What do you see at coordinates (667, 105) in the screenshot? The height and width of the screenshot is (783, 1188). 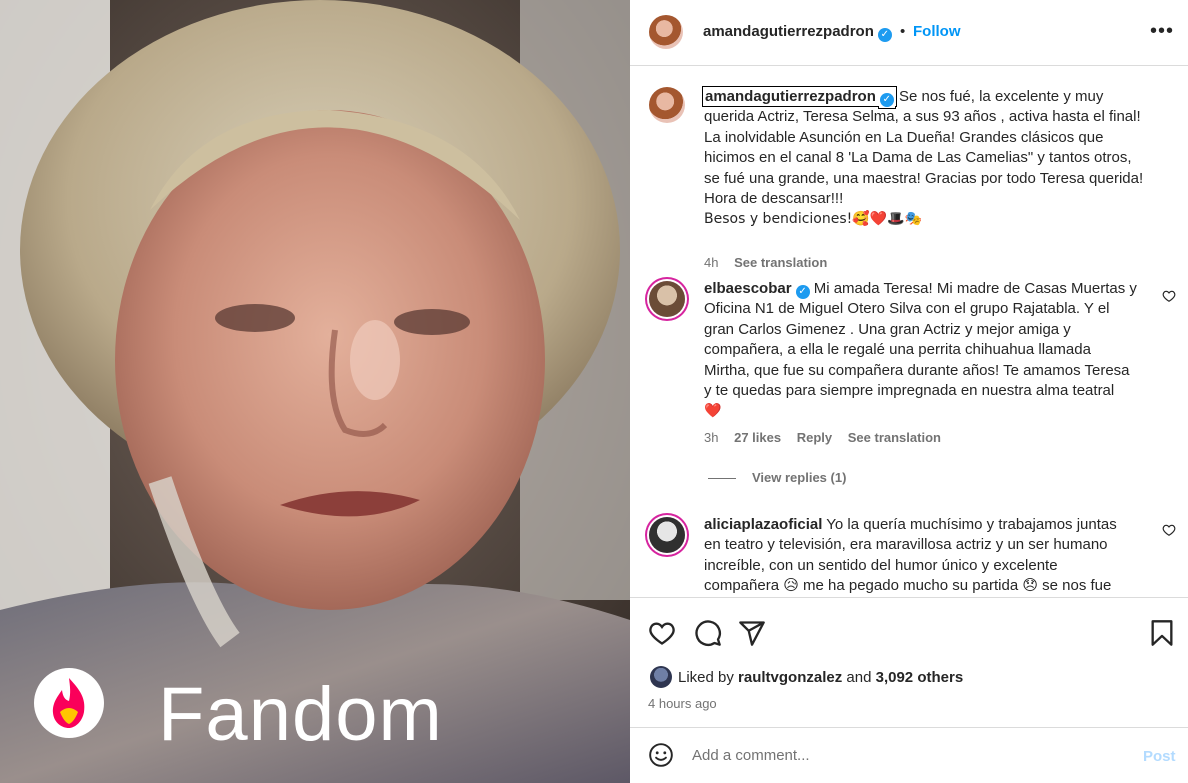 I see `caption-avatar` at bounding box center [667, 105].